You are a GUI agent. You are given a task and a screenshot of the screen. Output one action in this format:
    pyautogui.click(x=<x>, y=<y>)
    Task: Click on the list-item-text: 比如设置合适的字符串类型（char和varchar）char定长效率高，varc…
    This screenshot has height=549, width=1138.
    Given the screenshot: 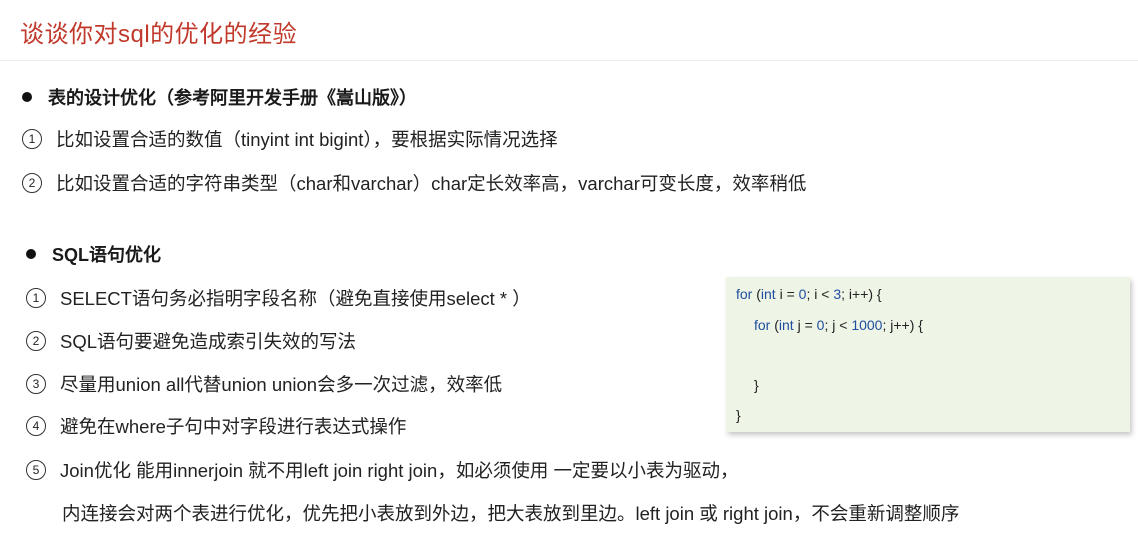 What is the action you would take?
    pyautogui.click(x=431, y=183)
    